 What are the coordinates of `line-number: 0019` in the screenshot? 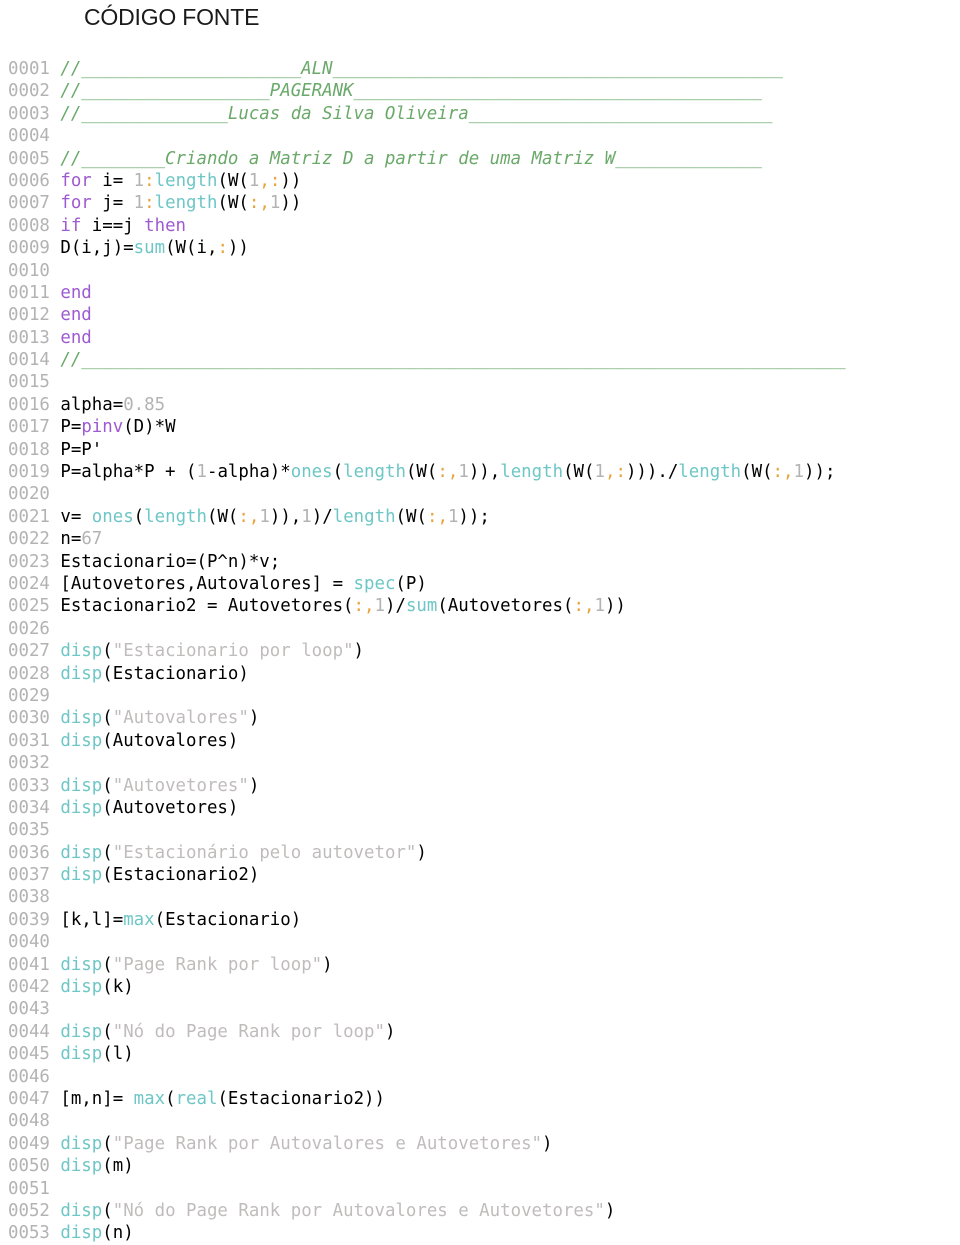 It's located at (34, 472).